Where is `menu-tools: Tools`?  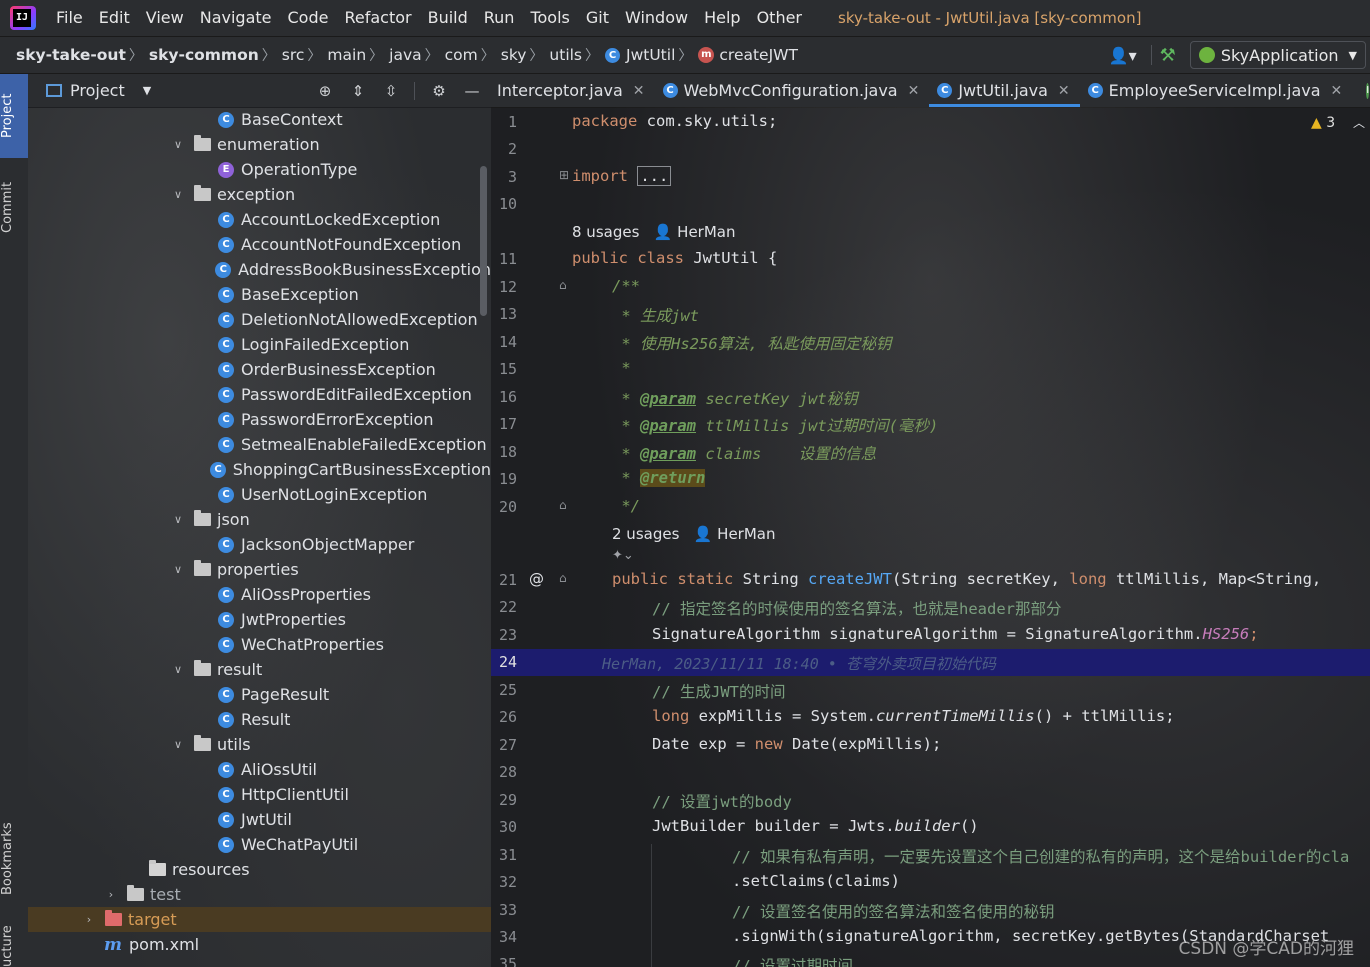 menu-tools: Tools is located at coordinates (549, 18).